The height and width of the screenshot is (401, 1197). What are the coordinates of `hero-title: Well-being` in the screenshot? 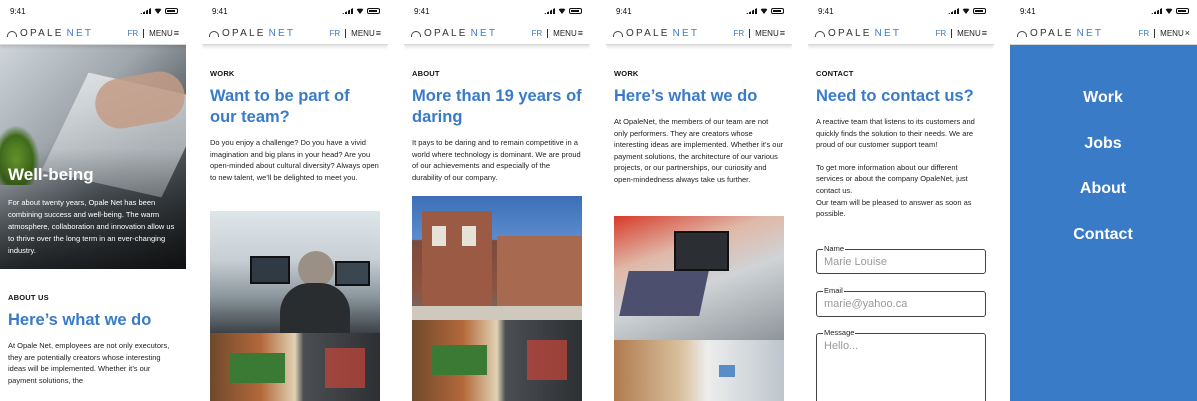 It's located at (51, 174).